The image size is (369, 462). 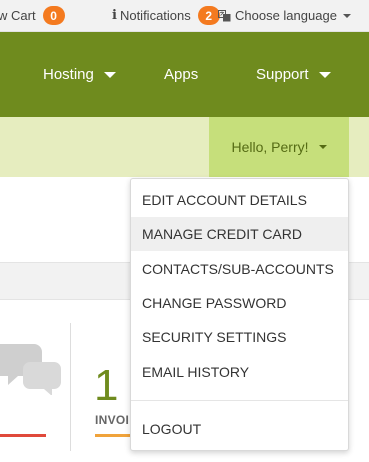 I want to click on nav-item-support: Support, so click(x=293, y=74).